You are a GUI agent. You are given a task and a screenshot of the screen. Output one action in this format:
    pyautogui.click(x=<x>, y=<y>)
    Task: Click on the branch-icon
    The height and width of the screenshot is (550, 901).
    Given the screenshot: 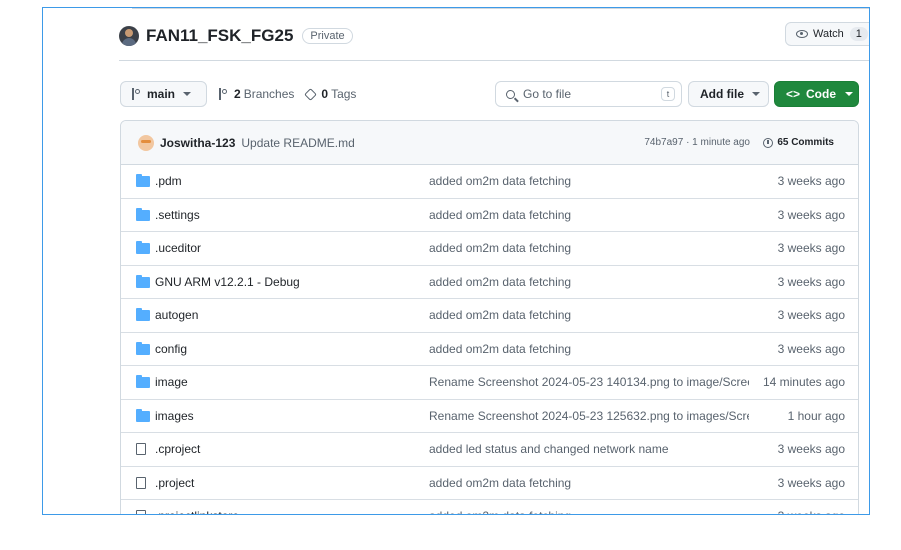 What is the action you would take?
    pyautogui.click(x=136, y=94)
    